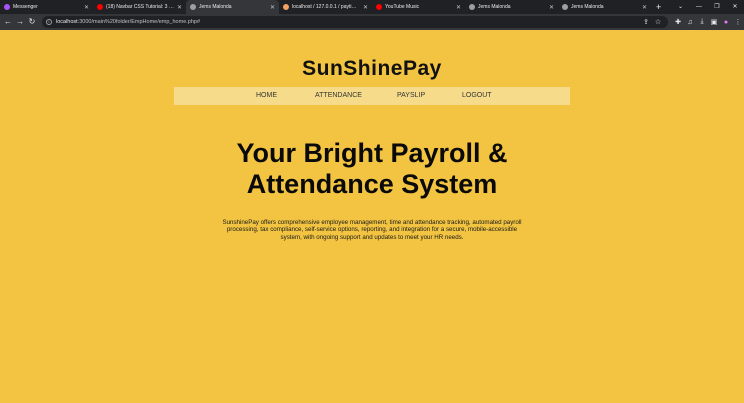 Image resolution: width=744 pixels, height=403 pixels. What do you see at coordinates (402, 7) in the screenshot?
I see `tab-title: YouTube Music` at bounding box center [402, 7].